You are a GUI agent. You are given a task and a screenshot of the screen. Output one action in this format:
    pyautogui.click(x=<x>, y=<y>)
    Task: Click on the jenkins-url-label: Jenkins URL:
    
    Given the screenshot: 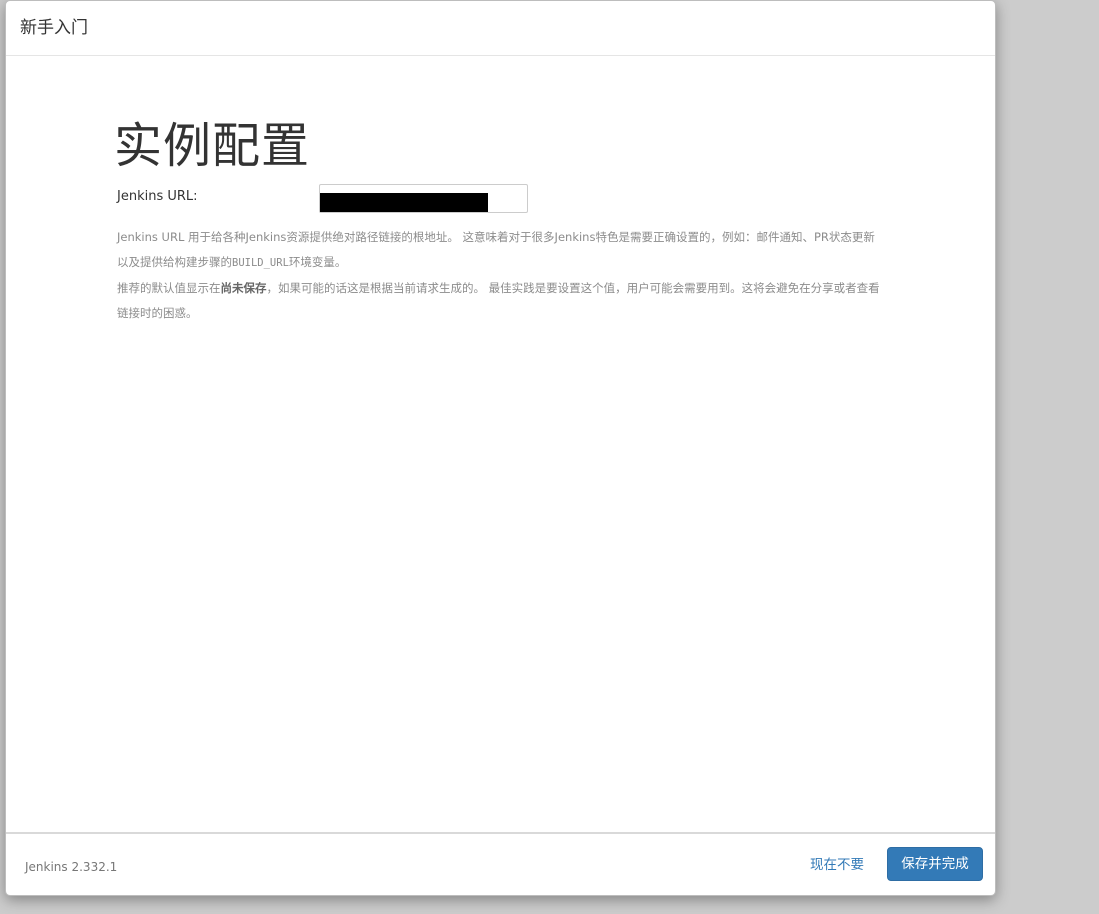 What is the action you would take?
    pyautogui.click(x=157, y=196)
    